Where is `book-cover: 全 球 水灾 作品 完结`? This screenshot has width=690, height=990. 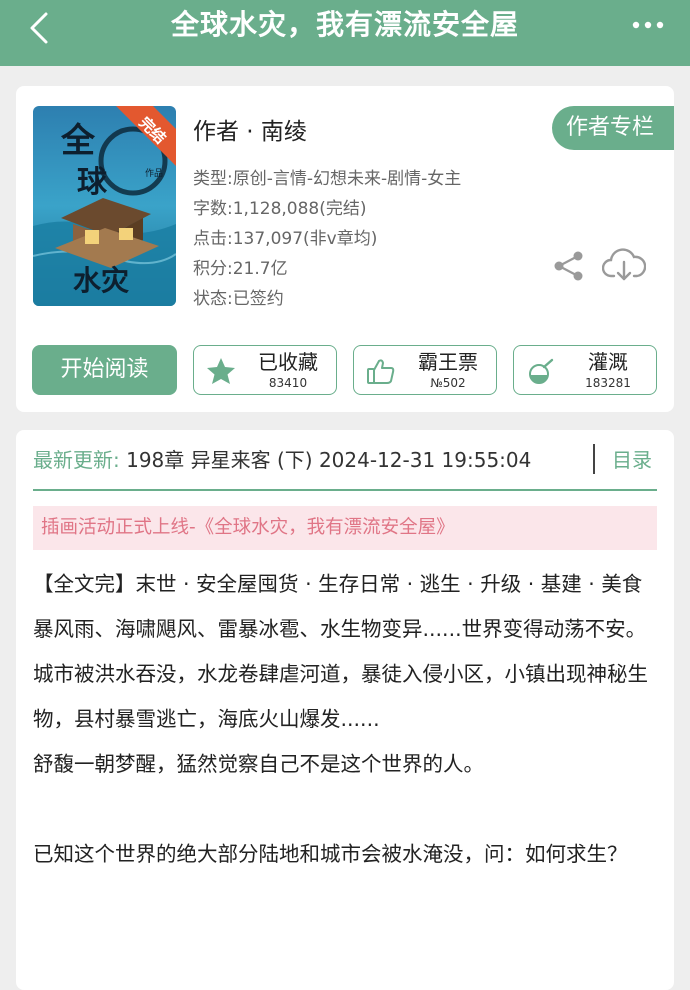 book-cover: 全 球 水灾 作品 完结 is located at coordinates (104, 206).